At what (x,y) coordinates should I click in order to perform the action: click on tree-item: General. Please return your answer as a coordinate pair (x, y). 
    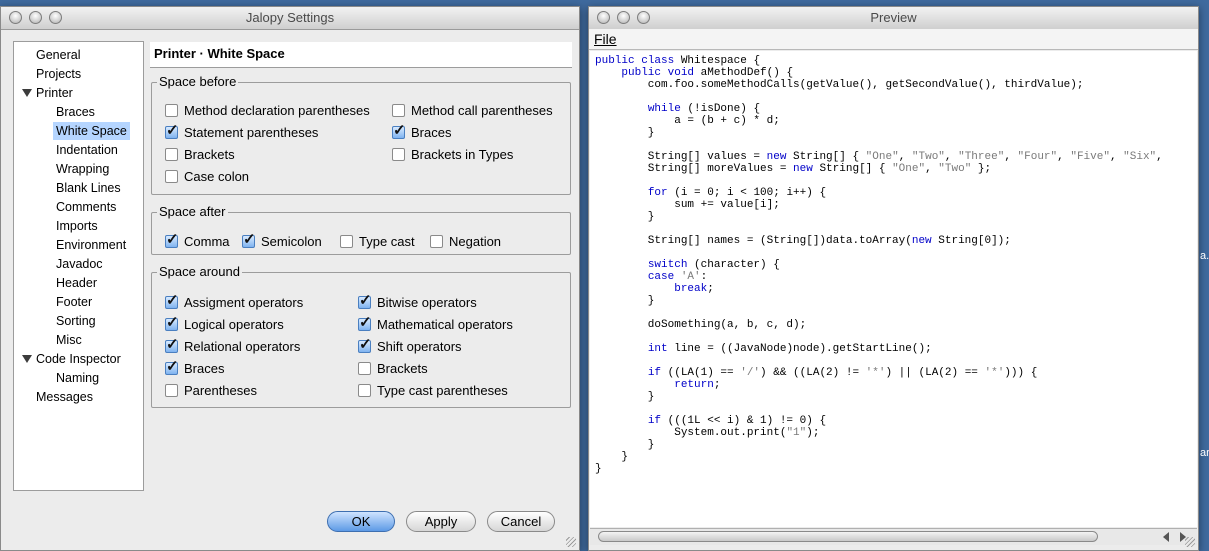
    Looking at the image, I should click on (58, 55).